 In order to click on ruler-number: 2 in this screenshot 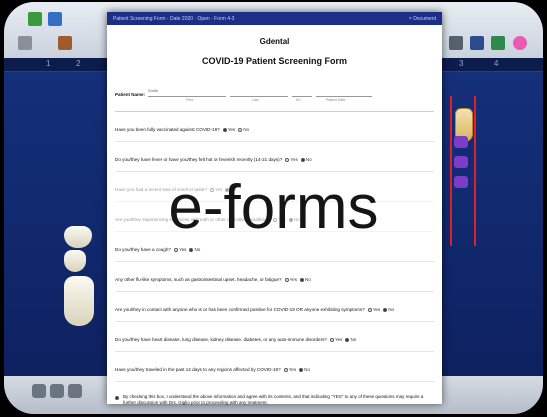, I will do `click(78, 63)`.